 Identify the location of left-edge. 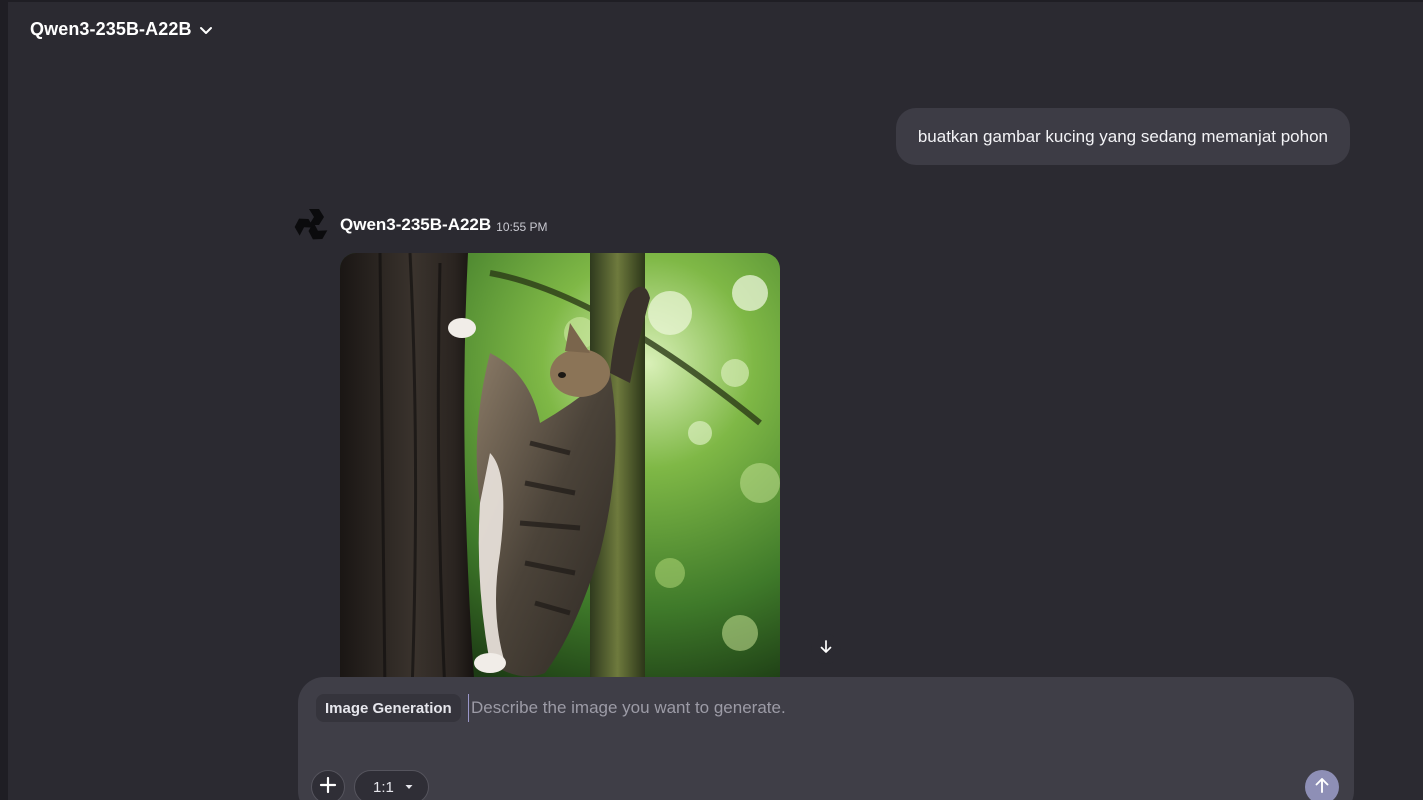
(4, 400).